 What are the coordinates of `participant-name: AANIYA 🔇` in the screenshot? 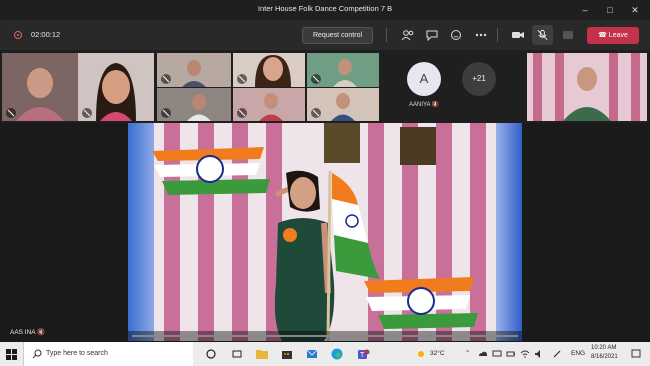 It's located at (424, 104).